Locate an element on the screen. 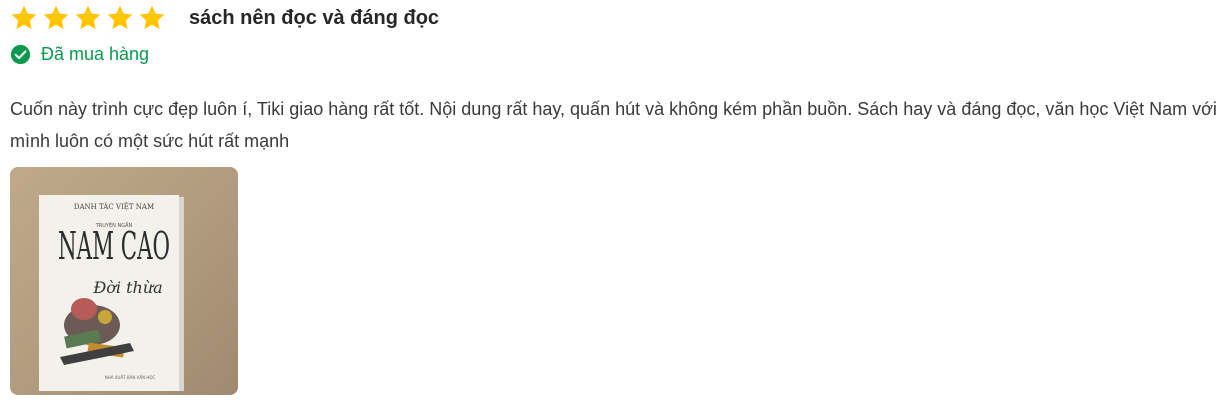 The image size is (1229, 408). rating-row: sách nên đọc và đáng đọc is located at coordinates (224, 18).